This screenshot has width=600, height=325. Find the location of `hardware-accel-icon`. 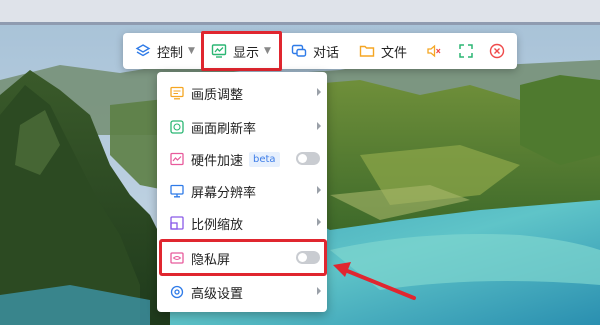

hardware-accel-icon is located at coordinates (177, 159).